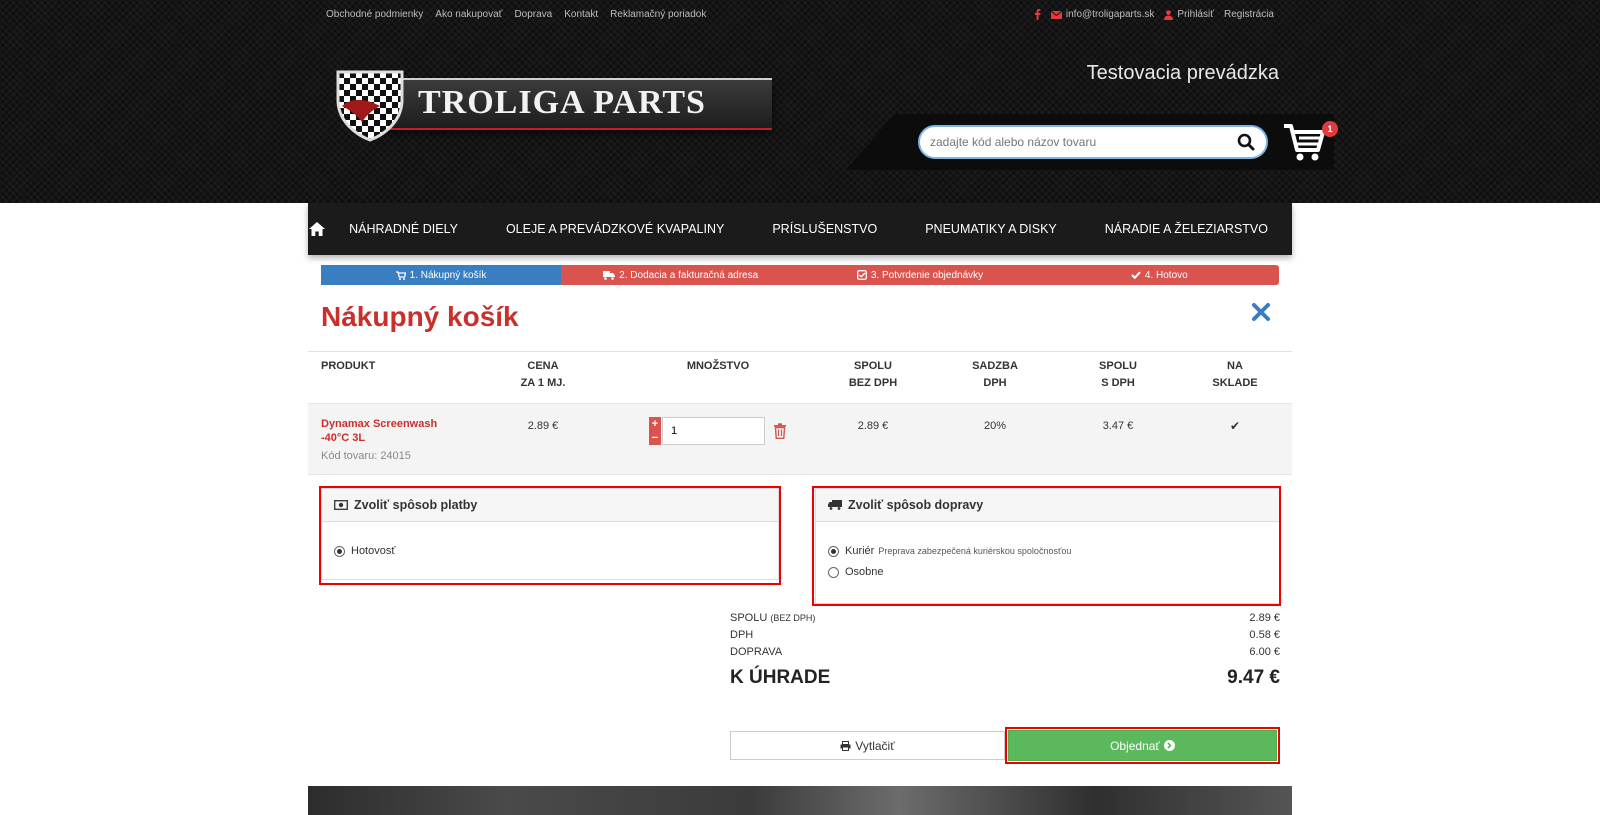  What do you see at coordinates (861, 275) in the screenshot?
I see `check-square-icon` at bounding box center [861, 275].